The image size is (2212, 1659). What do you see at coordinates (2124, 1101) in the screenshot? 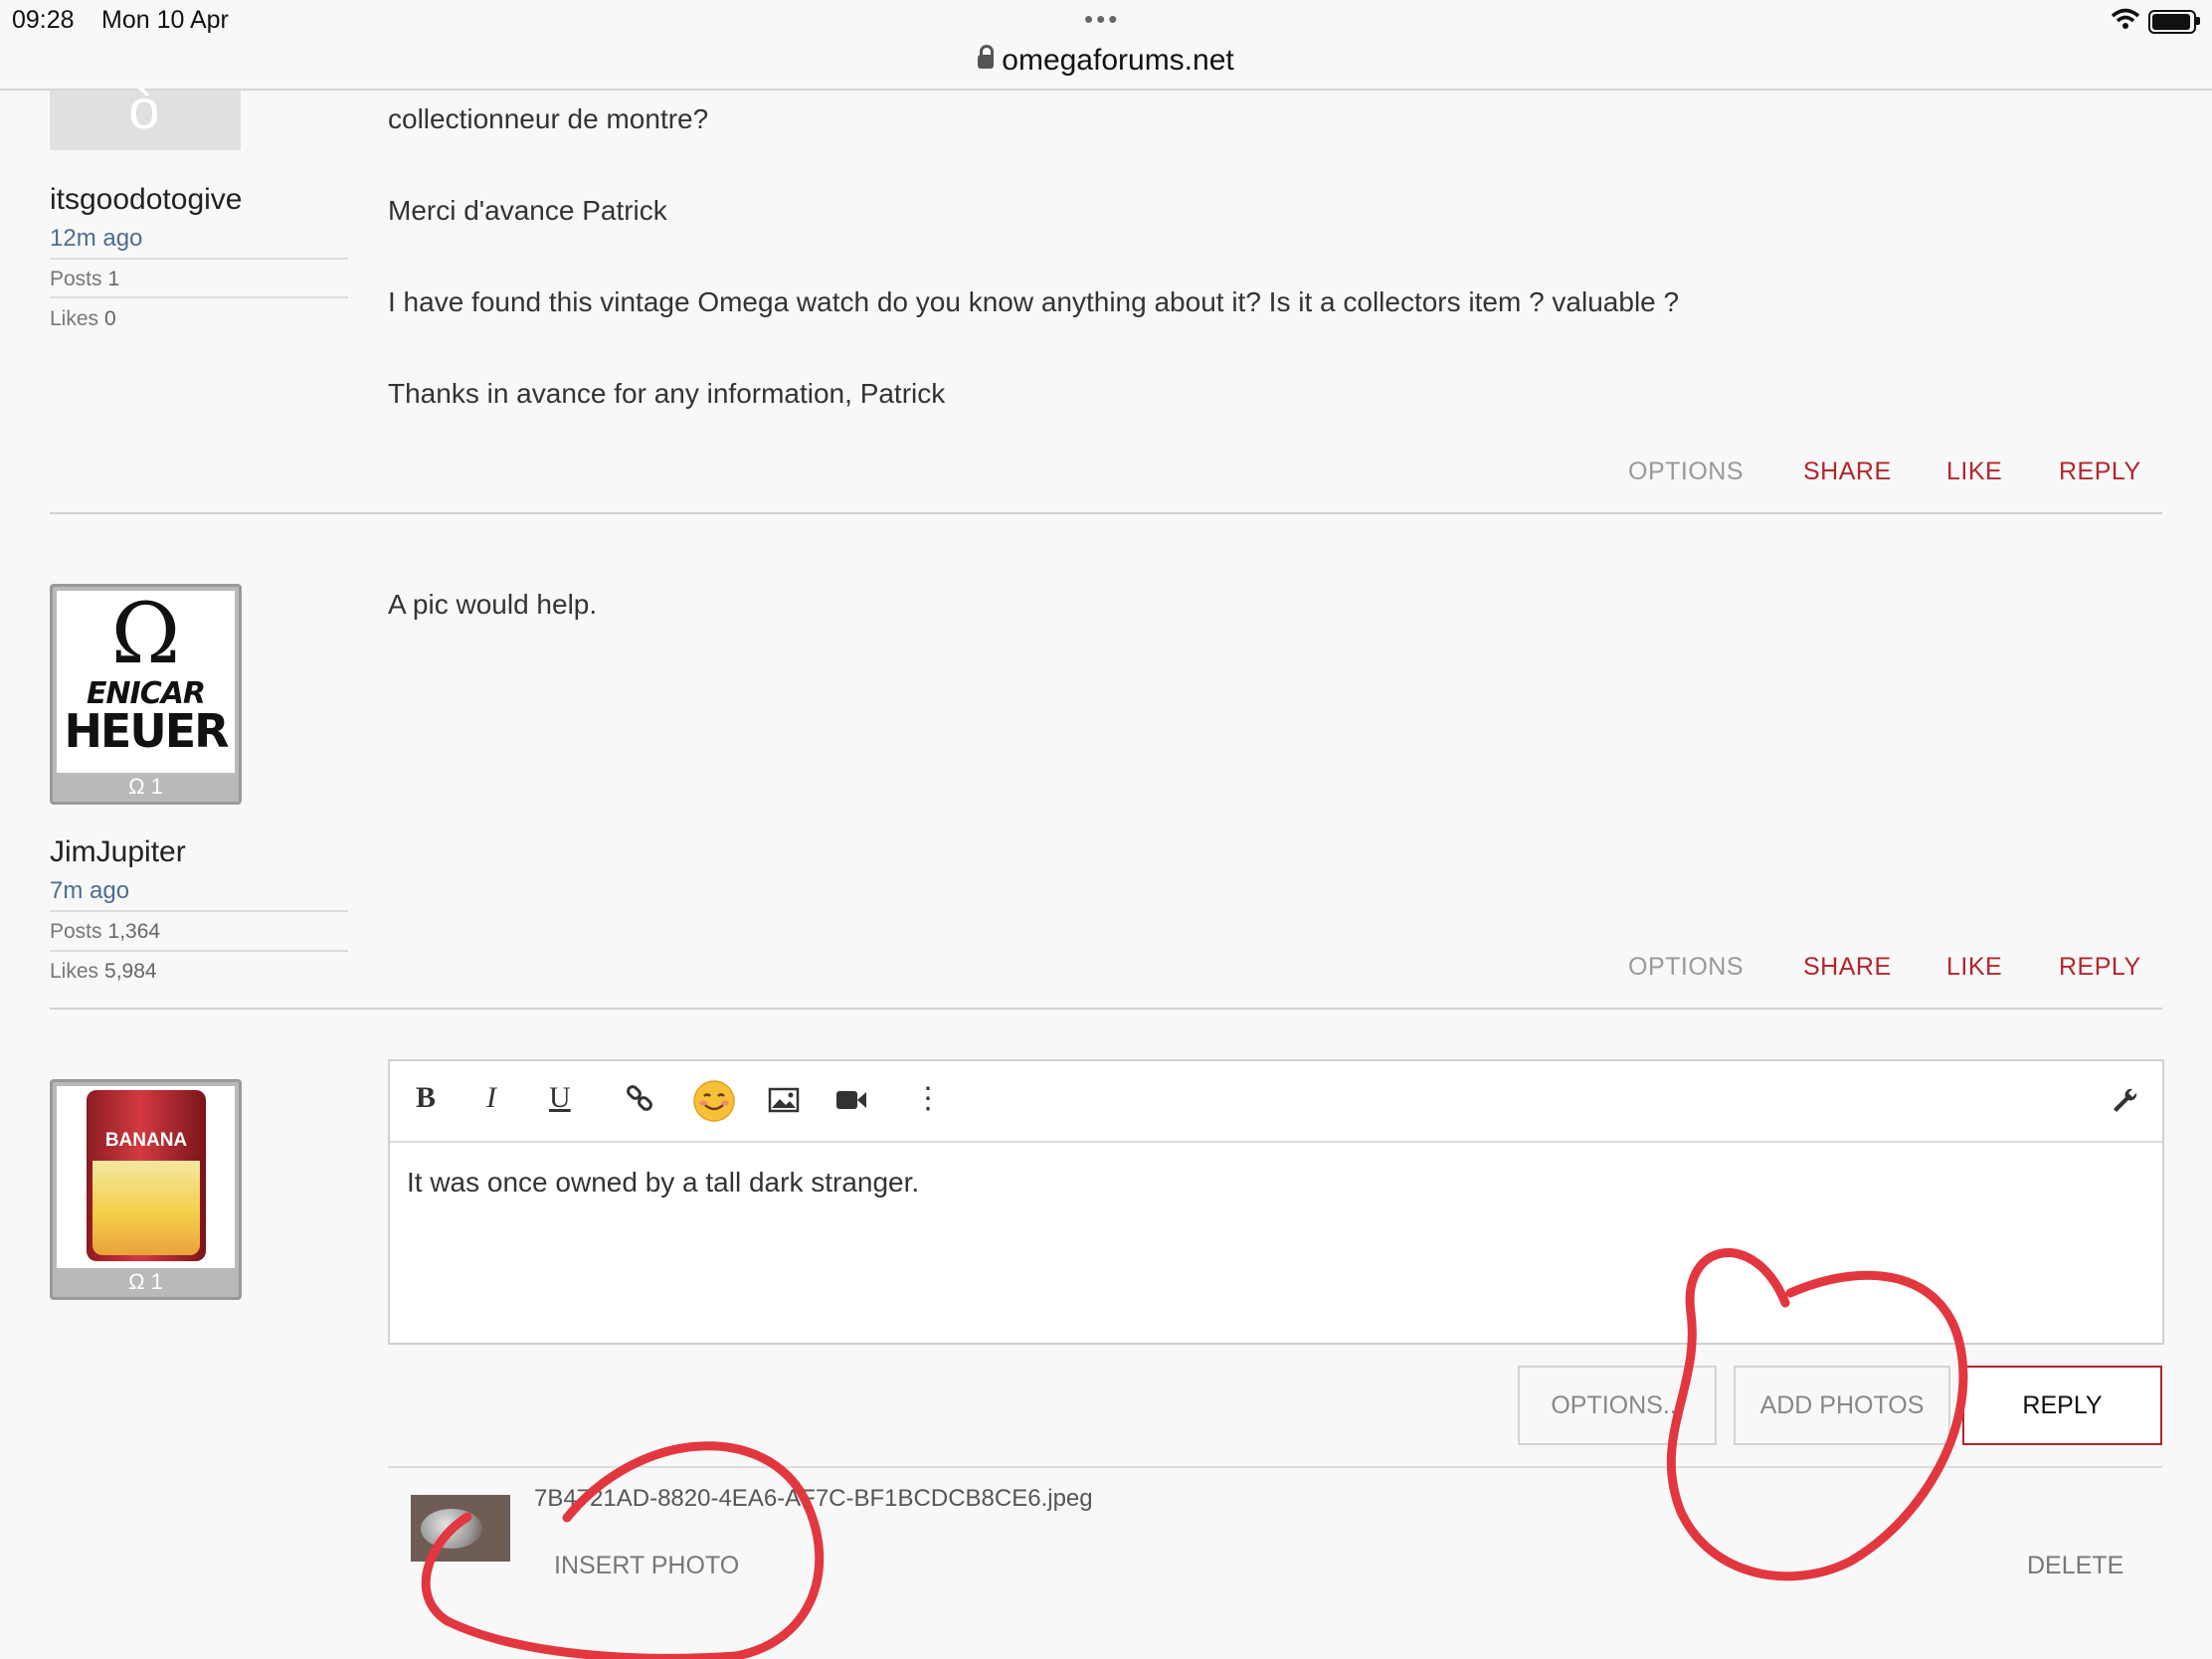
I see `wrench-icon` at bounding box center [2124, 1101].